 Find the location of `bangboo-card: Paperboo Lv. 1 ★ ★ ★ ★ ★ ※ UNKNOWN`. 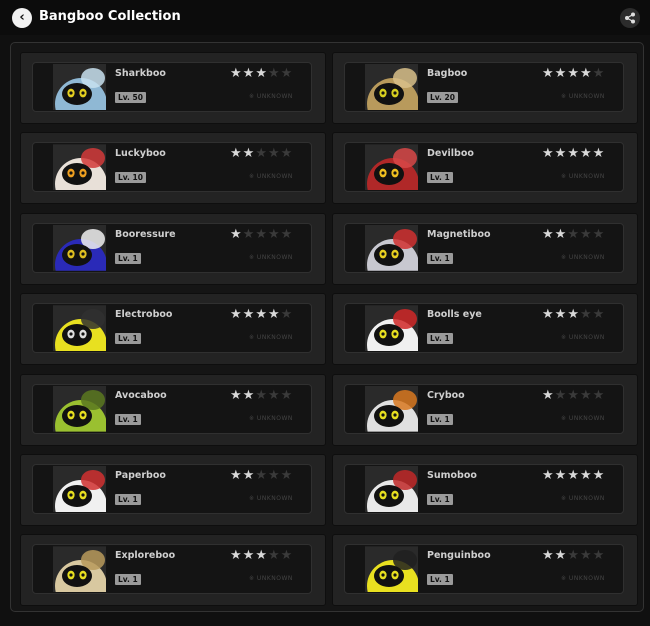

bangboo-card: Paperboo Lv. 1 ★ ★ ★ ★ ★ ※ UNKNOWN is located at coordinates (173, 490).